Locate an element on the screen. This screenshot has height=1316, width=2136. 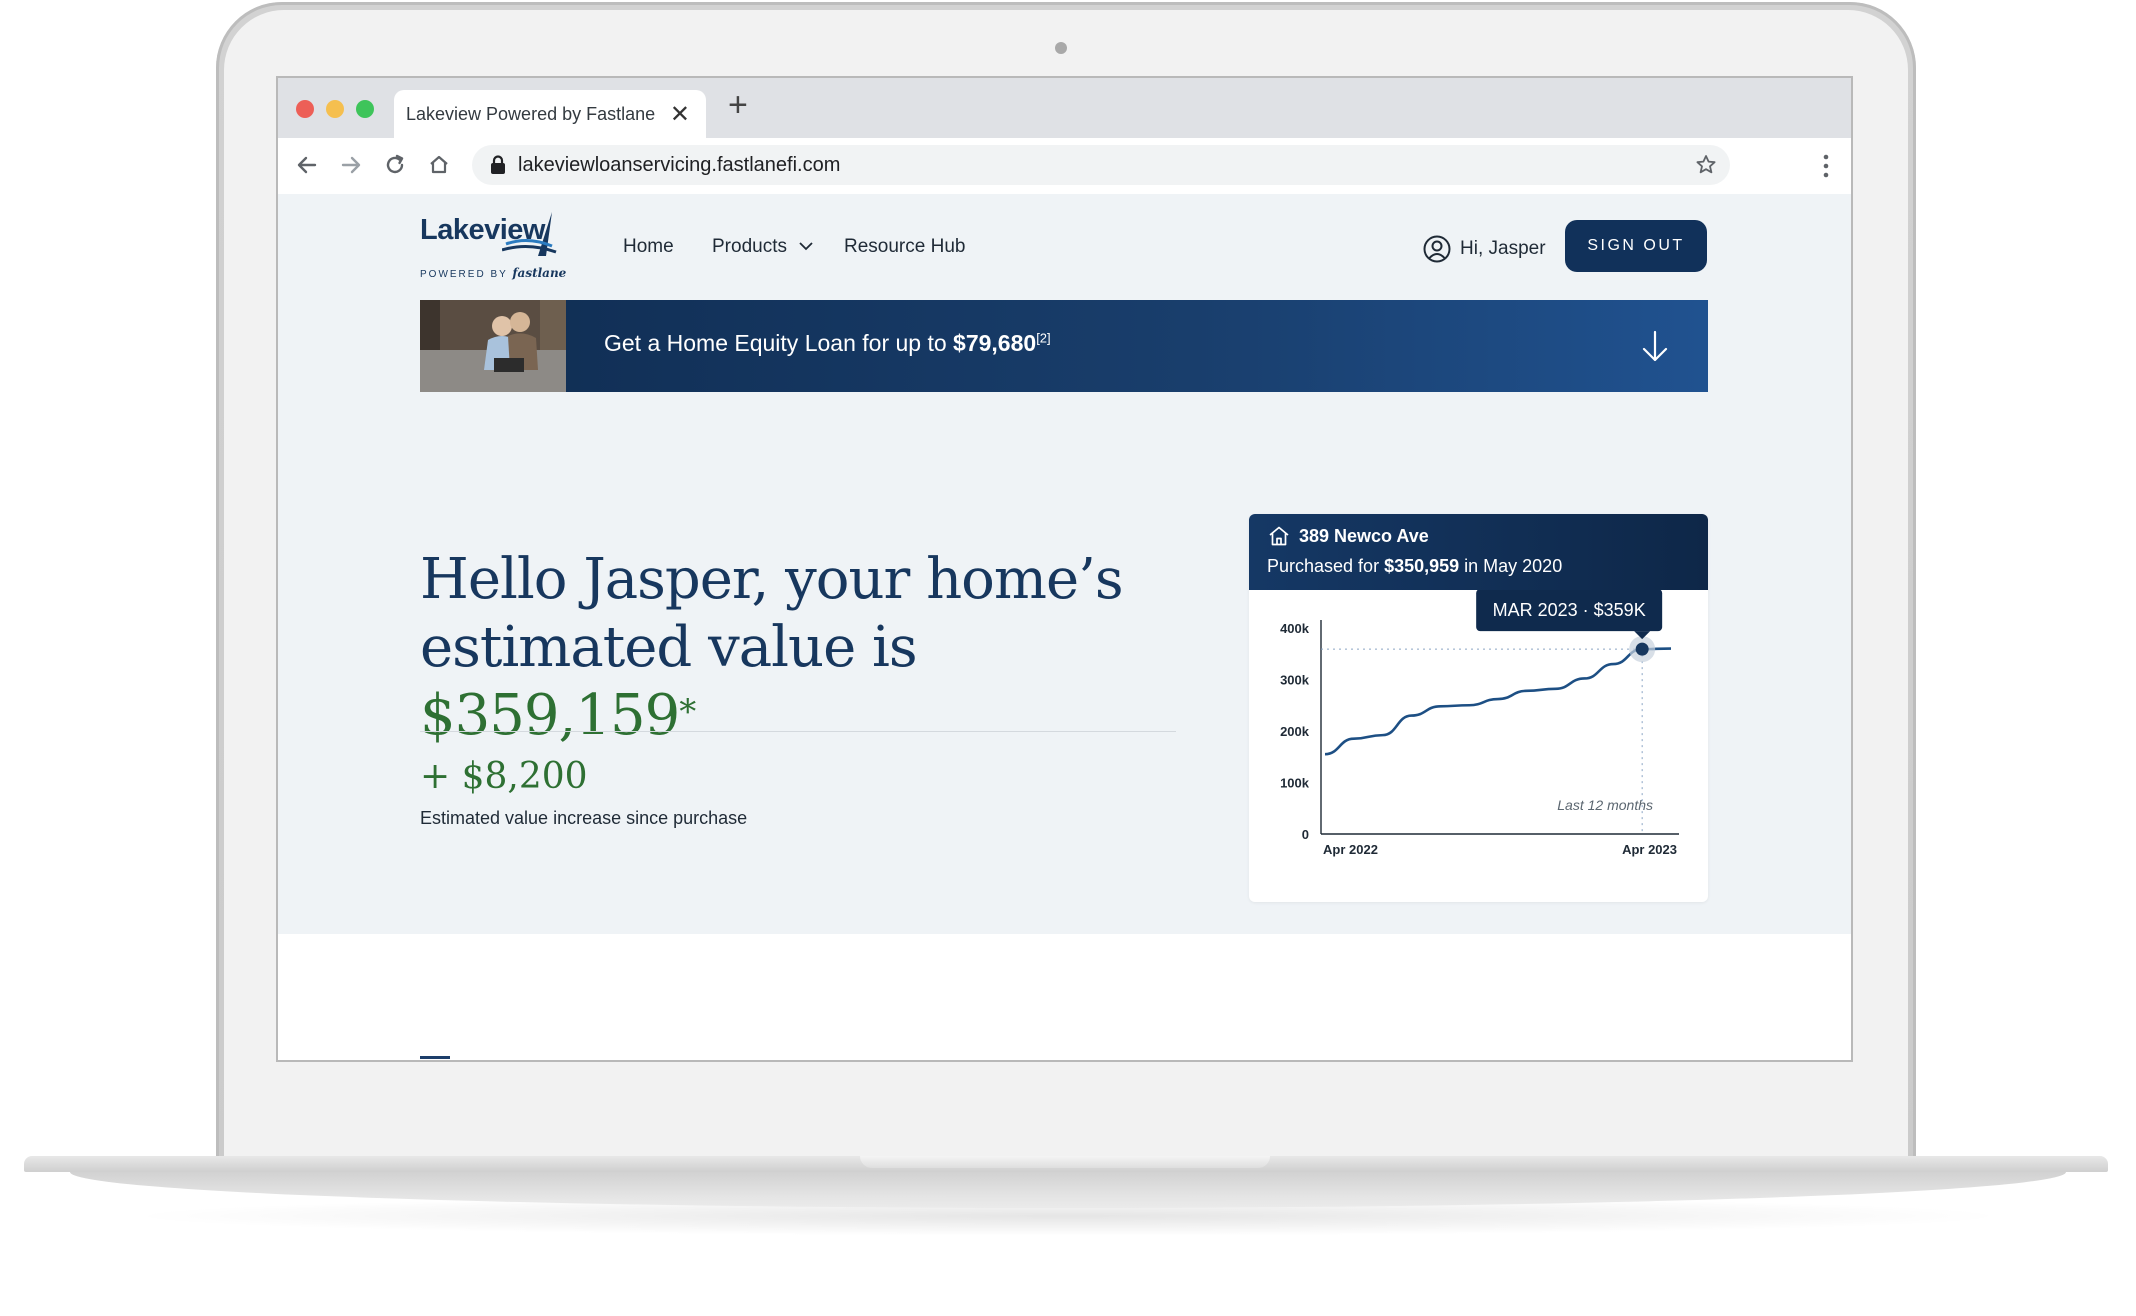
browser-toolbar: lakeviewloanservicing.fastlanefi.com is located at coordinates (1064, 166).